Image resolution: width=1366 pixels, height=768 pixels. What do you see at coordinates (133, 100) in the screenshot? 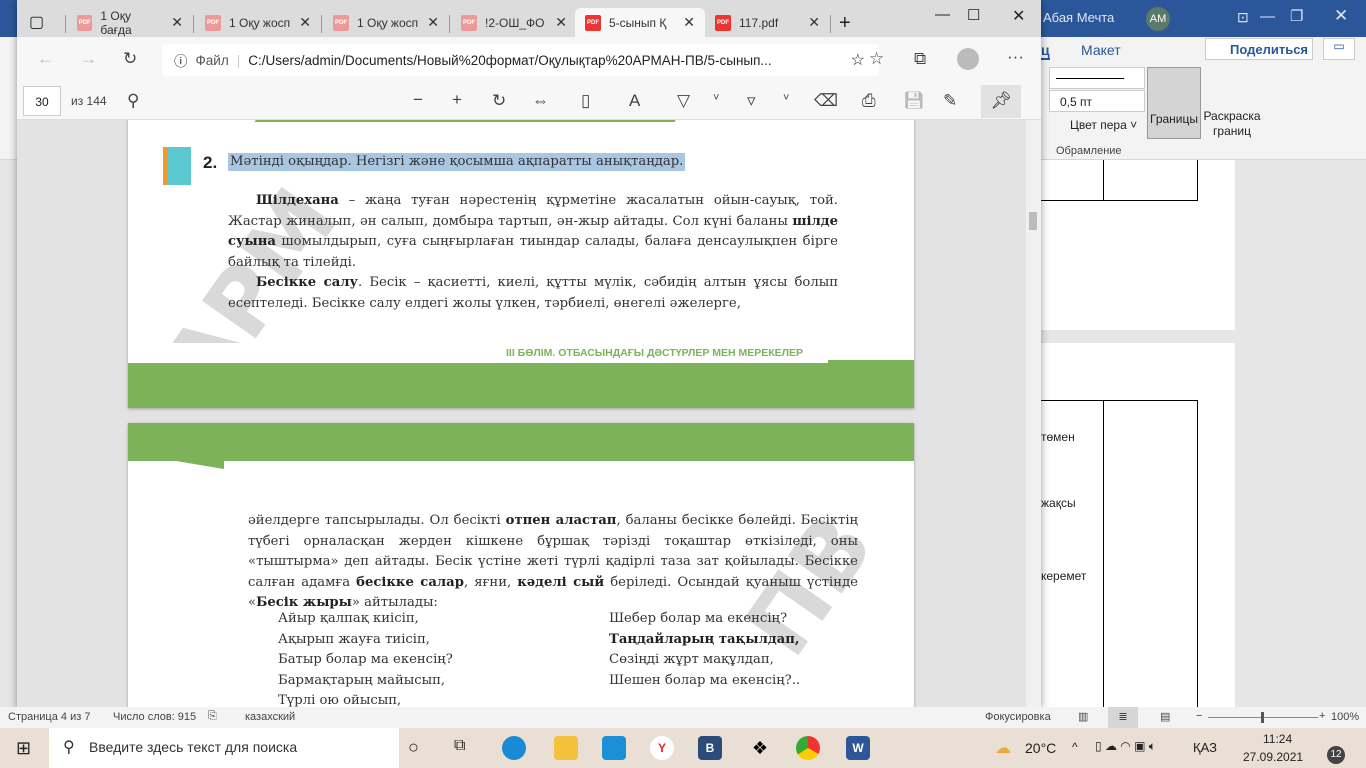
I see `search-icon: ⚲` at bounding box center [133, 100].